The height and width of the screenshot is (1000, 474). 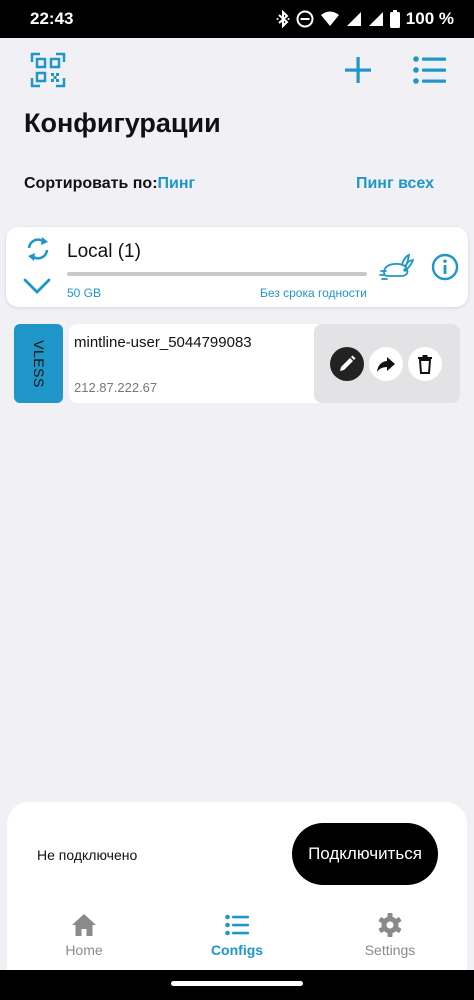 I want to click on do-not-disturb-icon, so click(x=305, y=19).